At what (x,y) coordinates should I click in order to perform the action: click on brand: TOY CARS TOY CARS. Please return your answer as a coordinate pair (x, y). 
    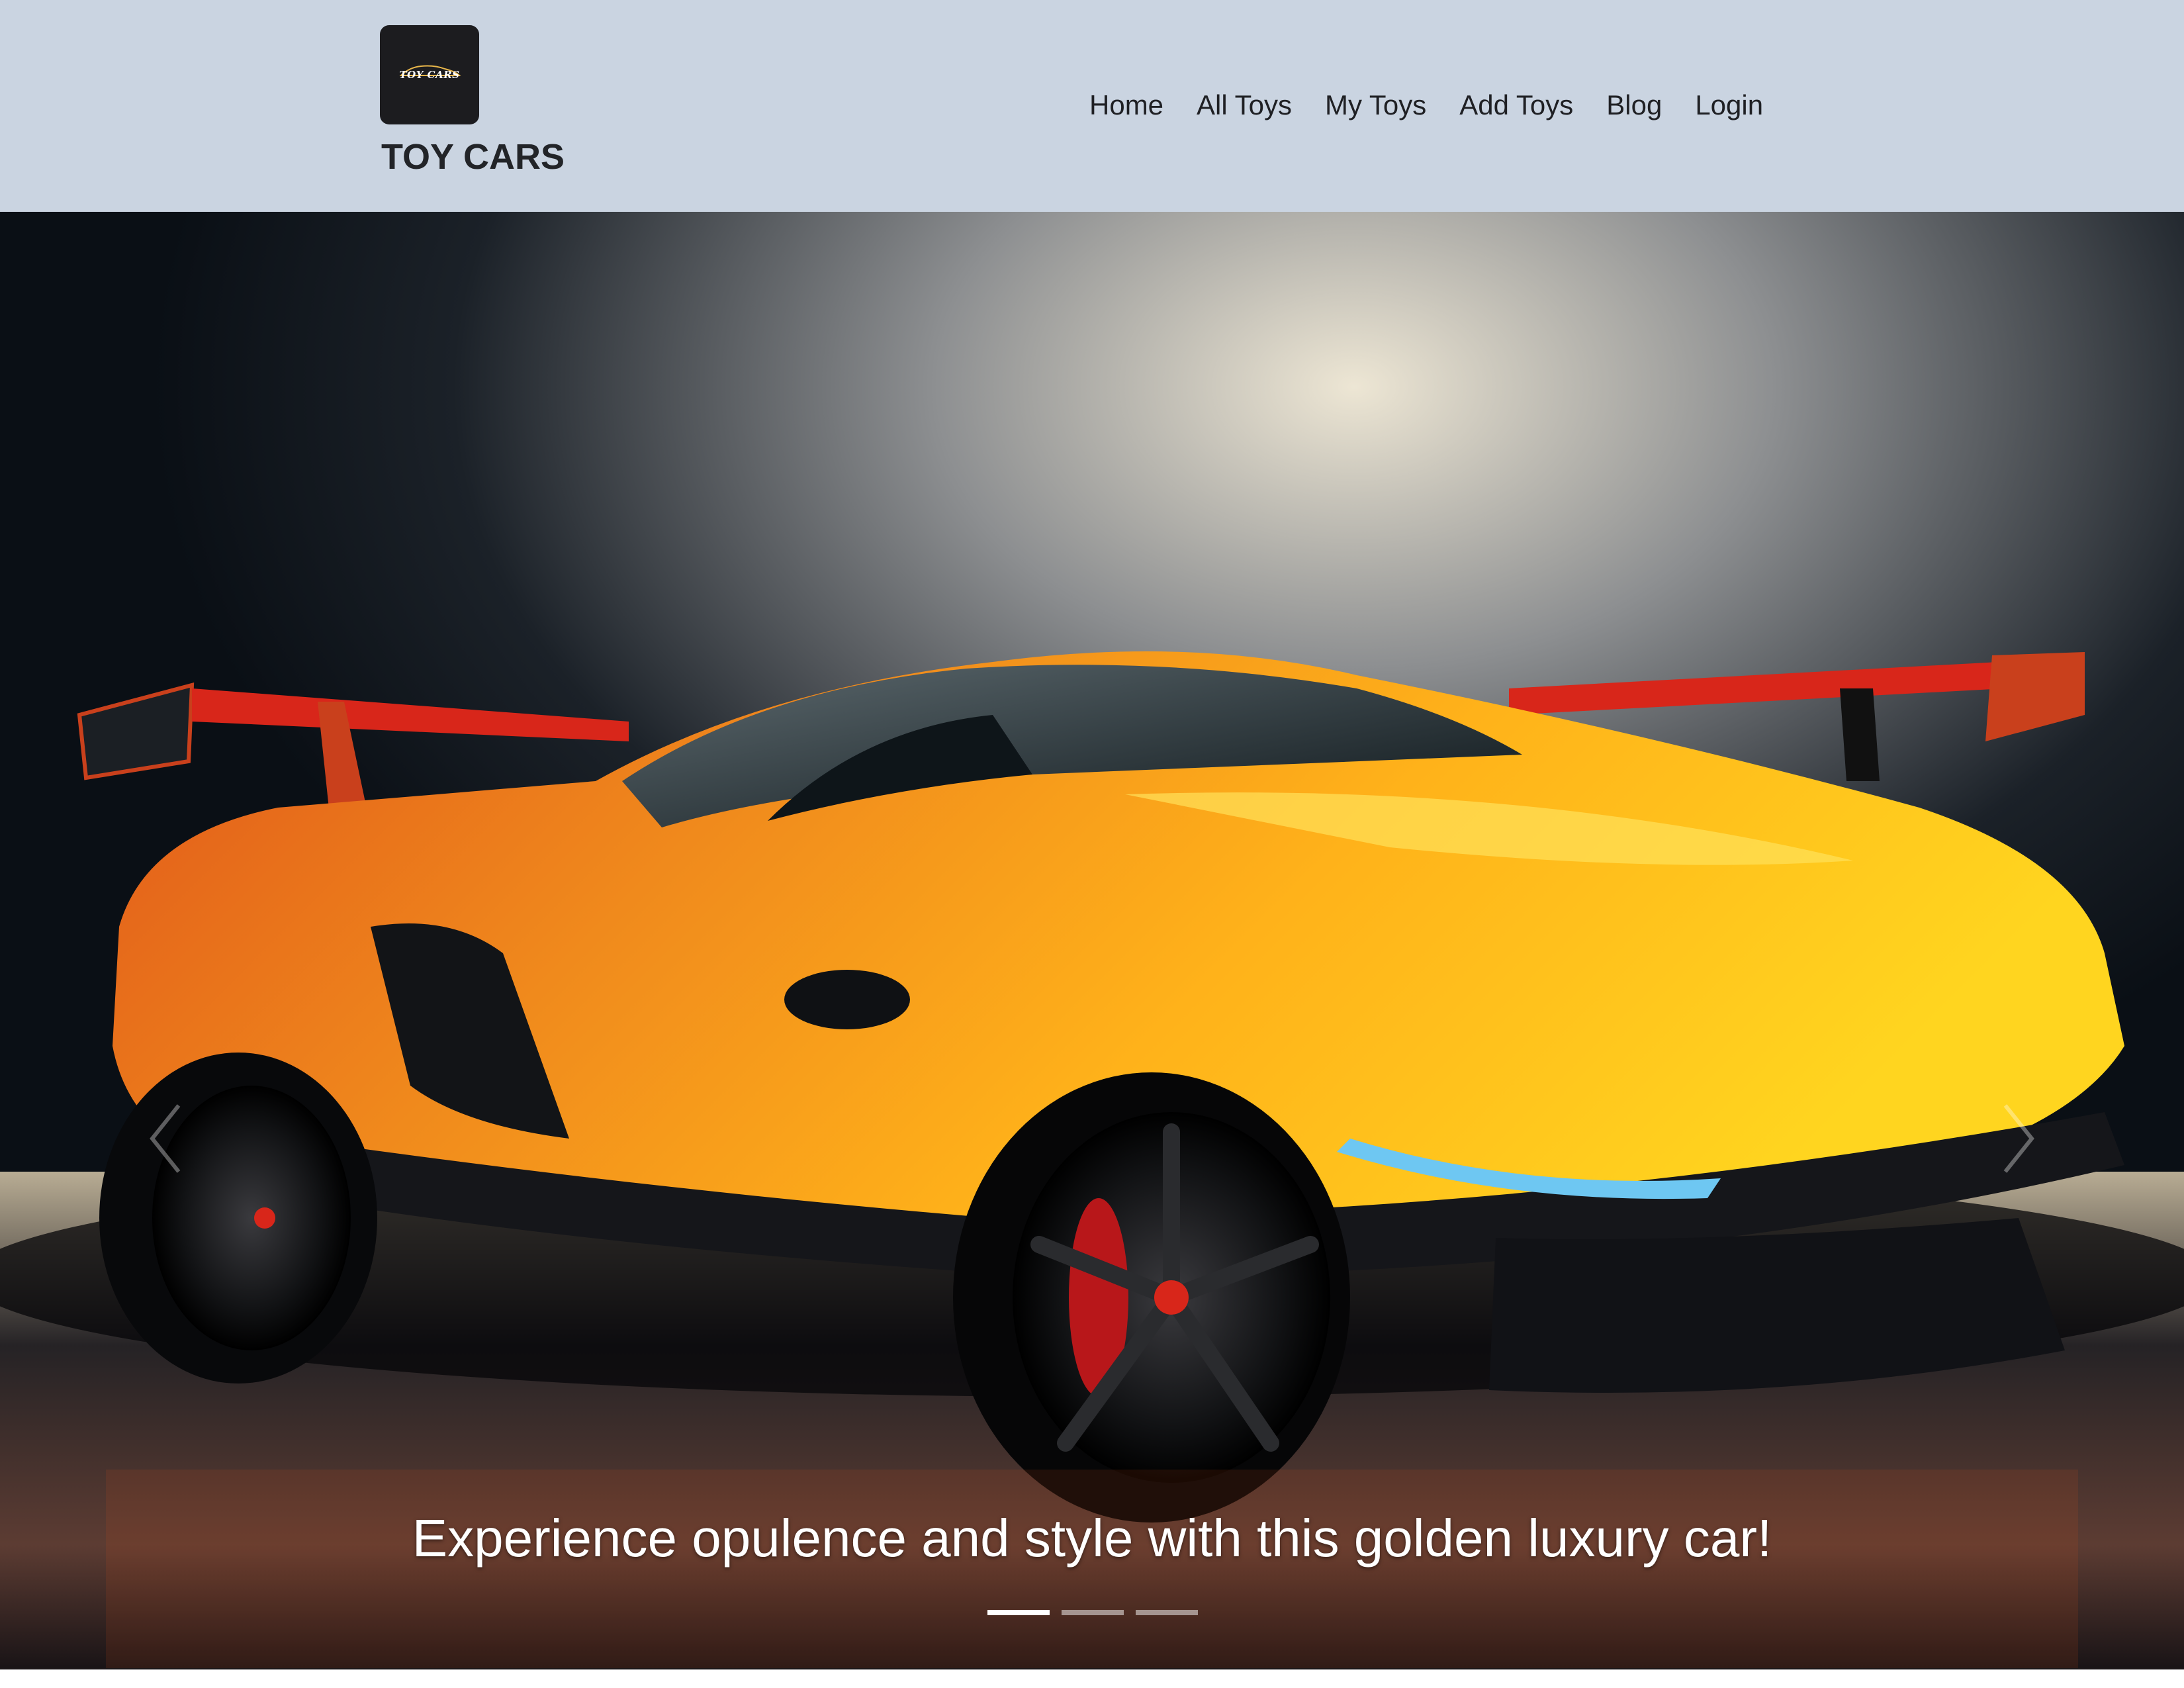
    Looking at the image, I should click on (486, 104).